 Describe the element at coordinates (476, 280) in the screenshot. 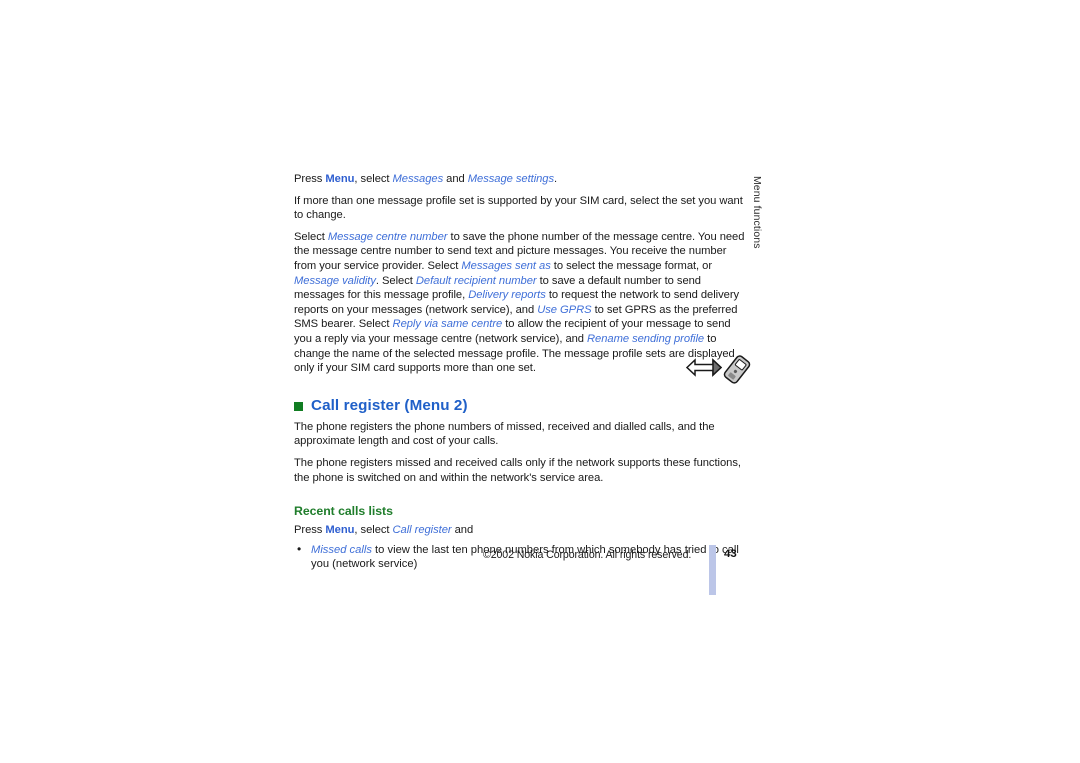

I see `menu-item-default-recipient-number: Default recipient number` at that location.